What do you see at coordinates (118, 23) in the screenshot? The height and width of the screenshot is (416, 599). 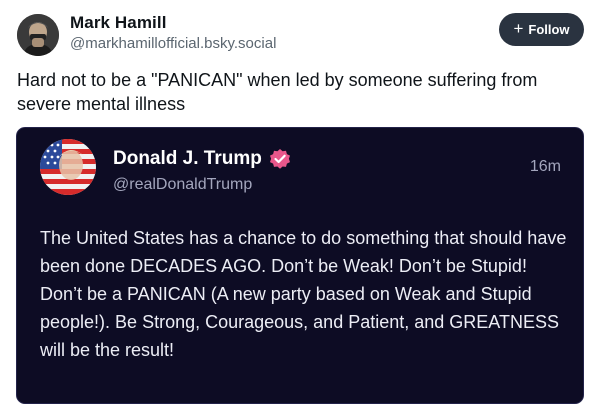 I see `author-name: Mark Hamill` at bounding box center [118, 23].